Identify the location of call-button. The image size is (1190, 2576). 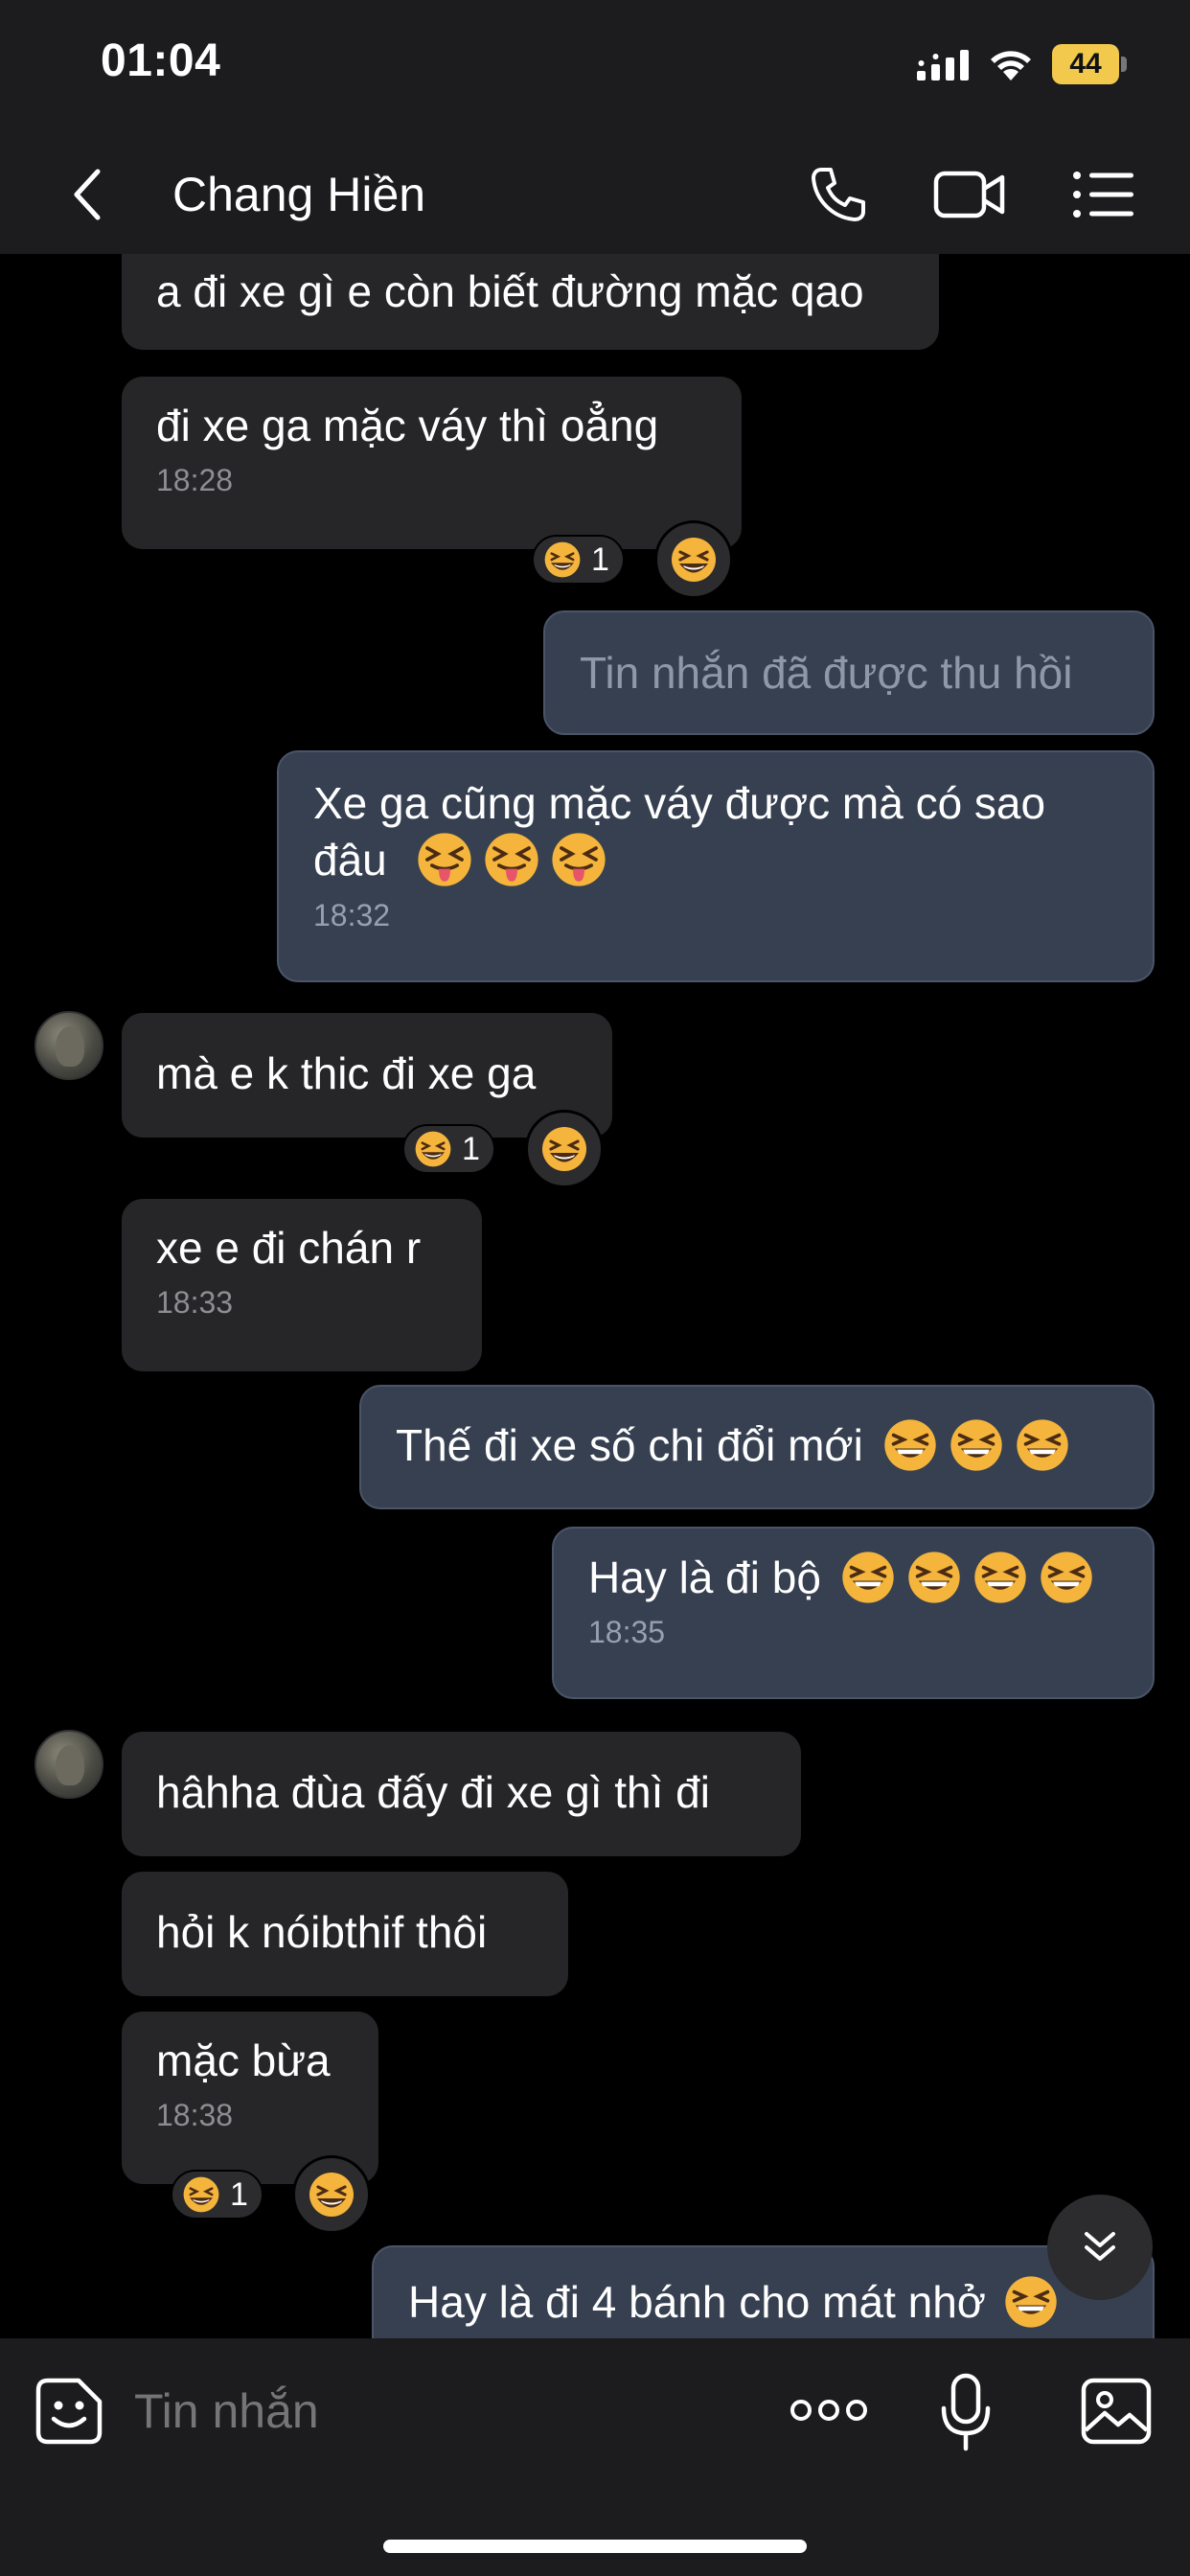
(839, 194).